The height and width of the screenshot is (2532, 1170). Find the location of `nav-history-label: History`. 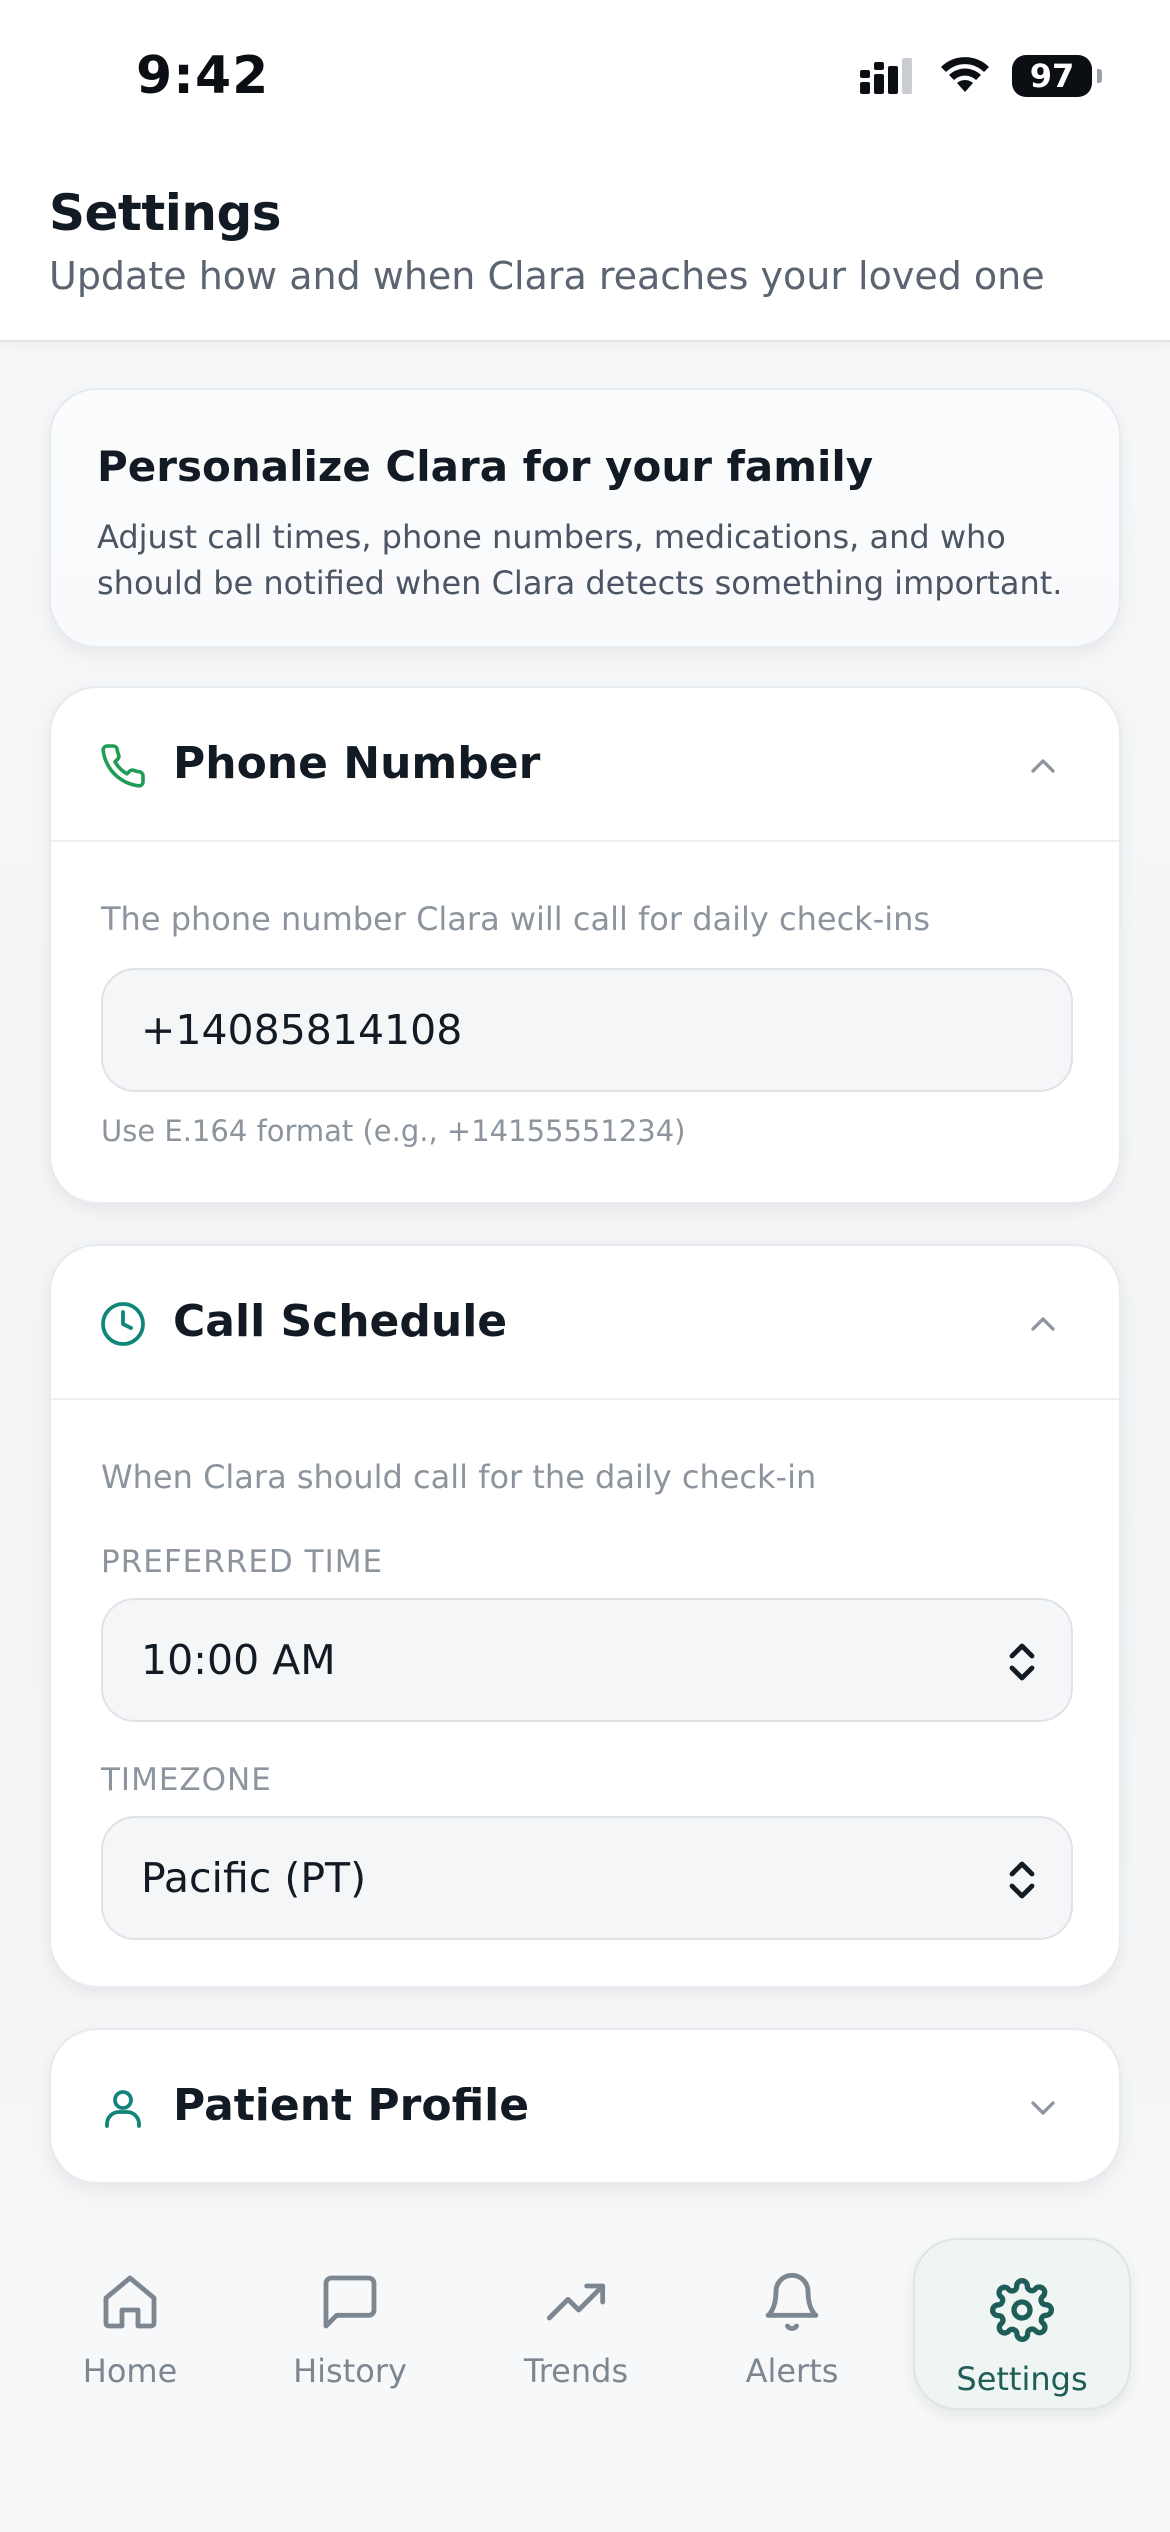

nav-history-label: History is located at coordinates (350, 2371).